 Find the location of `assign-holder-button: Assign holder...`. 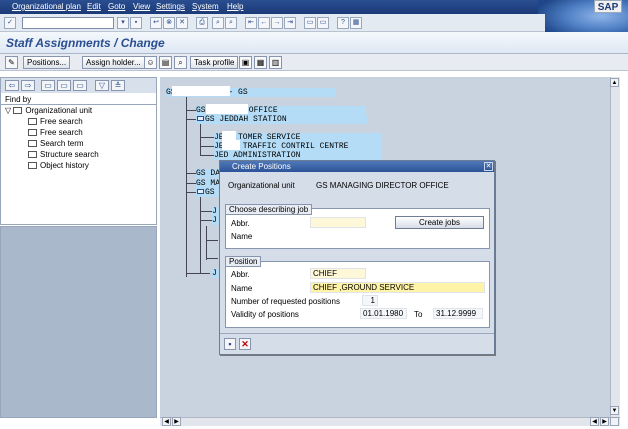

assign-holder-button: Assign holder... is located at coordinates (113, 62).